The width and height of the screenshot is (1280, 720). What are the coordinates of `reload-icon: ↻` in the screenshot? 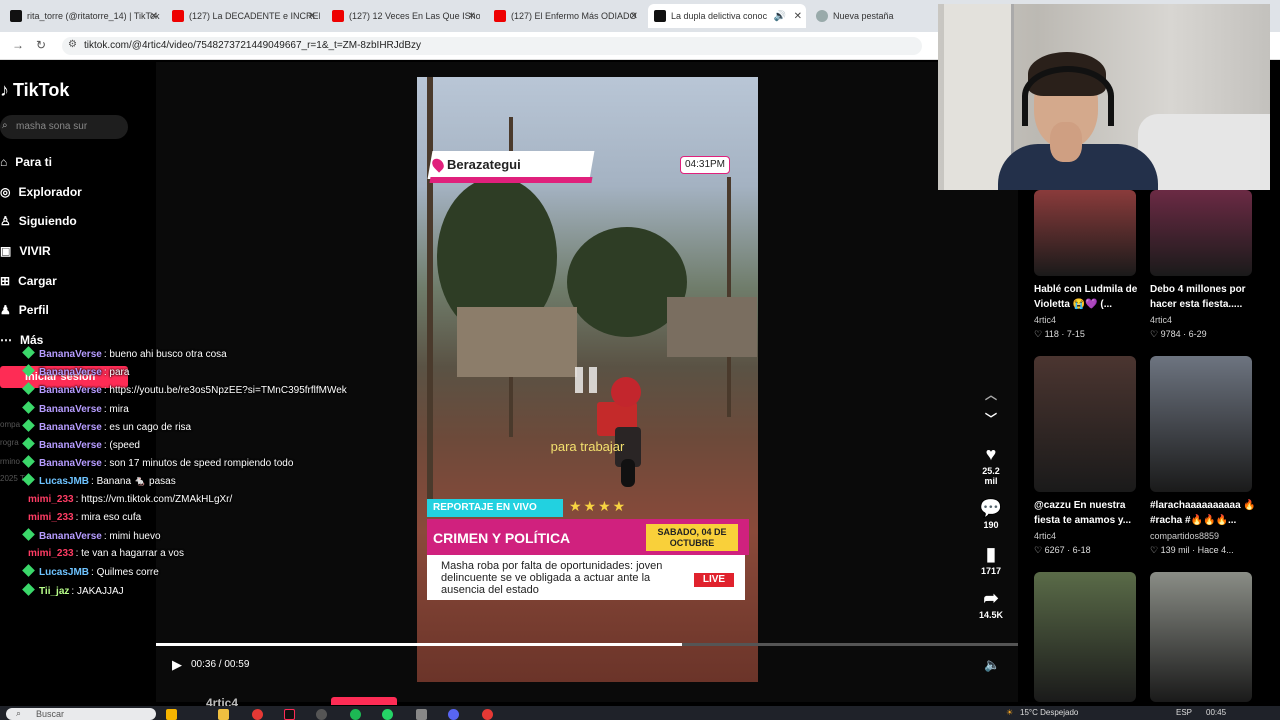 It's located at (41, 45).